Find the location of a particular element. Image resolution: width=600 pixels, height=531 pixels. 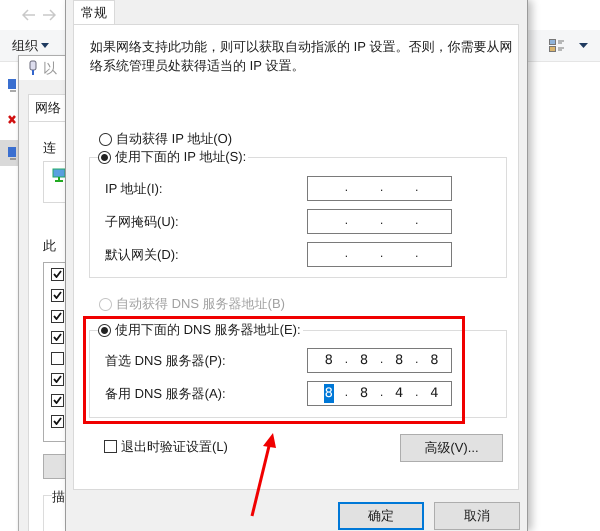

error-x-icon is located at coordinates (12, 119).